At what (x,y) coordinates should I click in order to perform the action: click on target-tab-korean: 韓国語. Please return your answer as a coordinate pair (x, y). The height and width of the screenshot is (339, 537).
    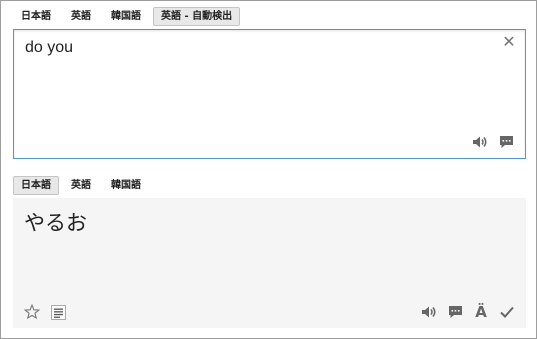
    Looking at the image, I should click on (126, 185).